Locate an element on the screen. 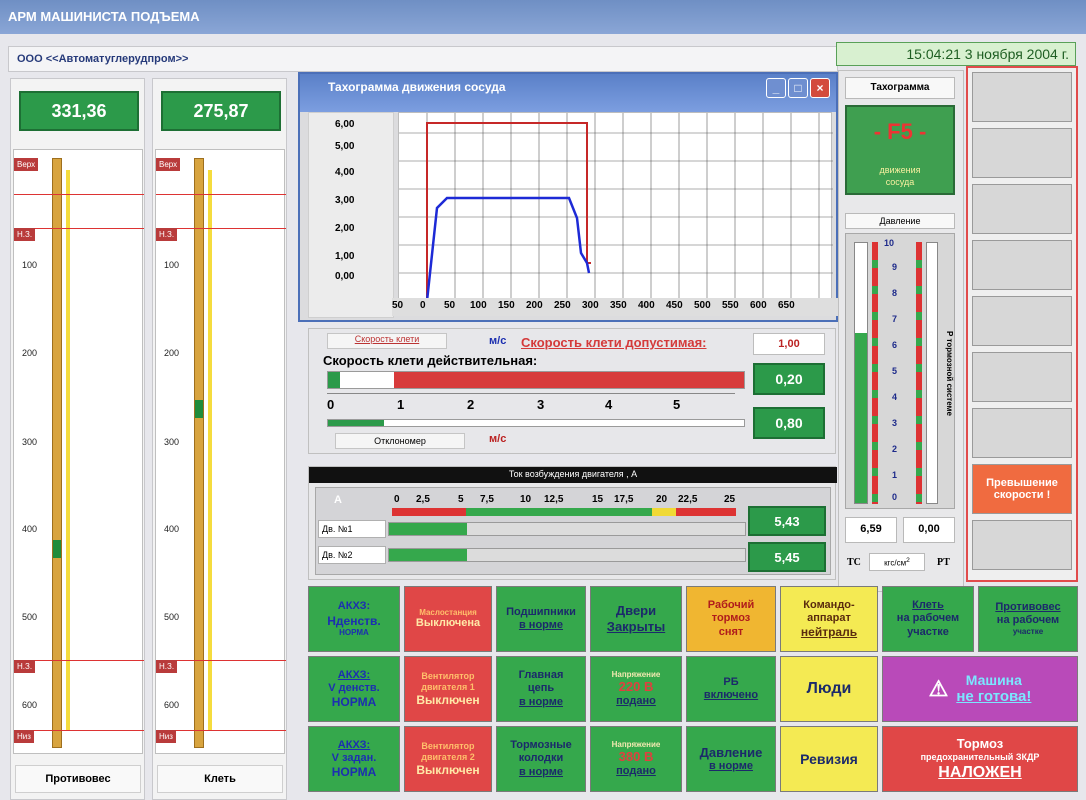 The width and height of the screenshot is (1086, 800). speed-scale-tick: 3 is located at coordinates (541, 404).